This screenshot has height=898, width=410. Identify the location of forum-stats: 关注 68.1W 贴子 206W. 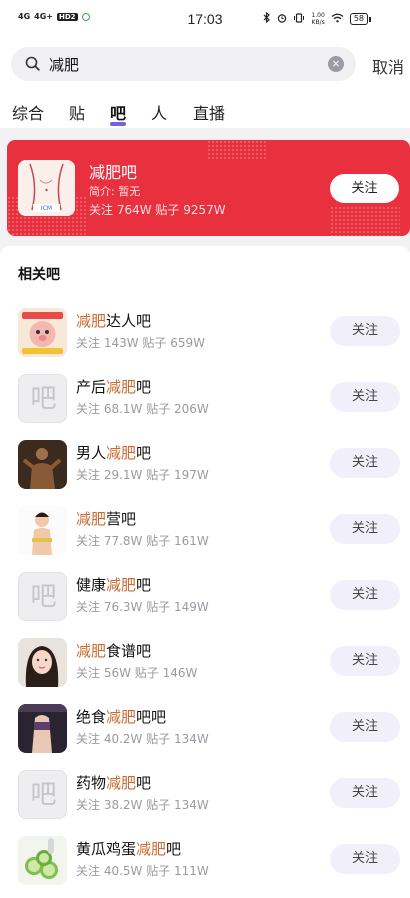
(142, 409).